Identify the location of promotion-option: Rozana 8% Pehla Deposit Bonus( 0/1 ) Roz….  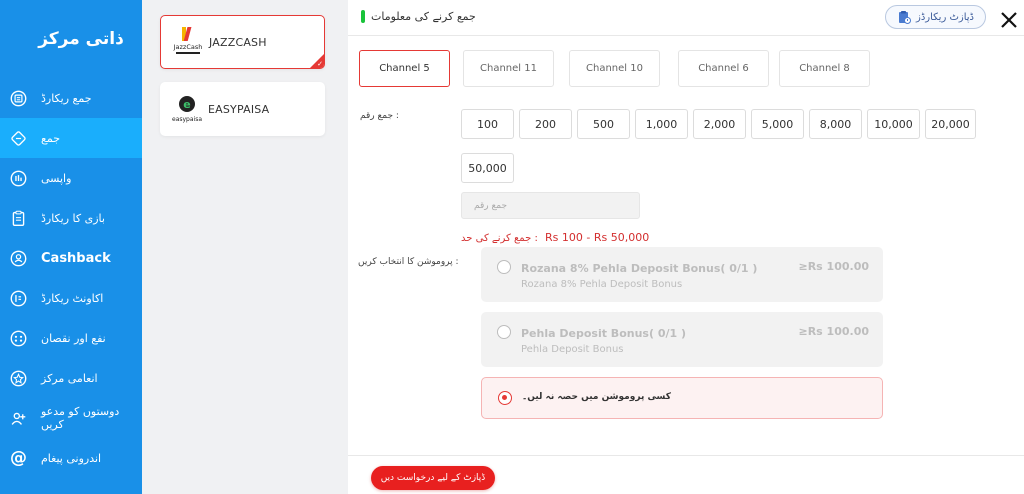
(682, 274).